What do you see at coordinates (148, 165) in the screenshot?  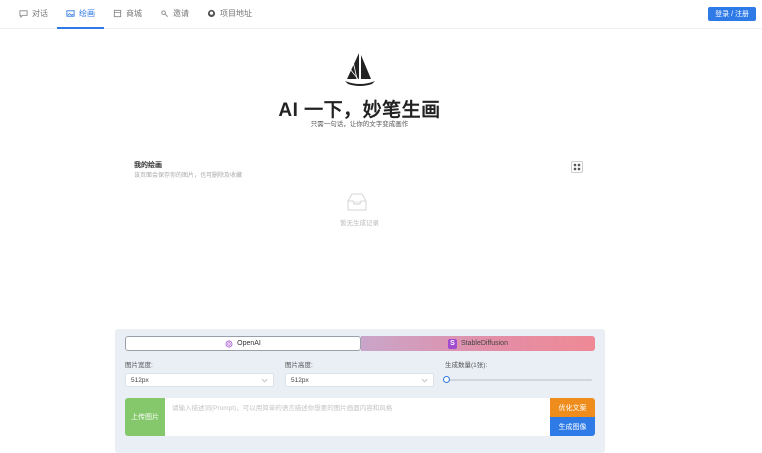 I see `my-paintings-title: 我的绘画` at bounding box center [148, 165].